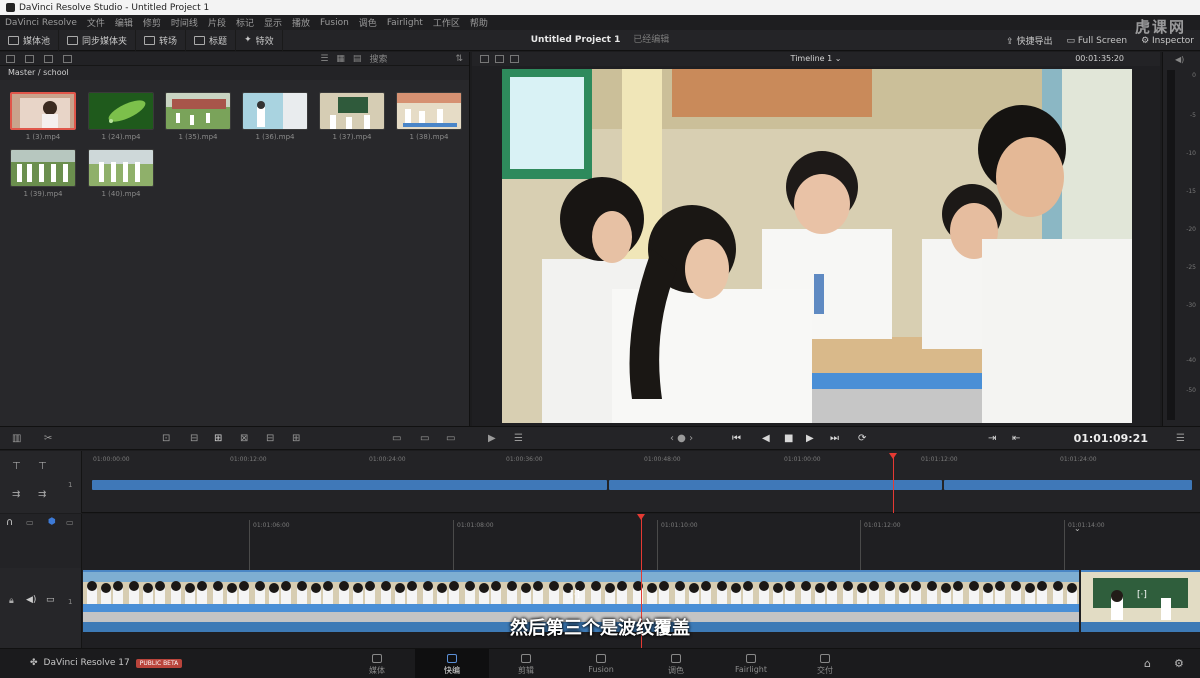 This screenshot has height=678, width=1200. Describe the element at coordinates (1147, 663) in the screenshot. I see `home-icon: ⌂` at that location.